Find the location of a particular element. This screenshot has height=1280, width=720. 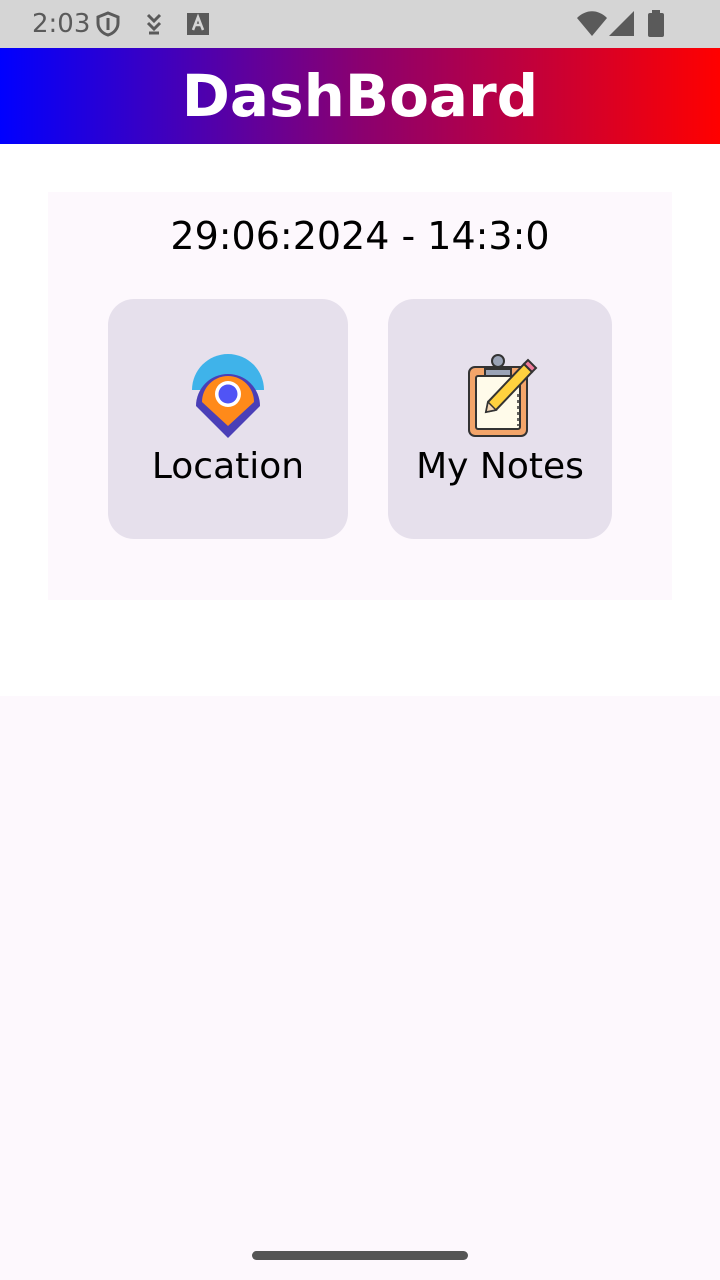

my-notes-button: My Notes is located at coordinates (500, 419).